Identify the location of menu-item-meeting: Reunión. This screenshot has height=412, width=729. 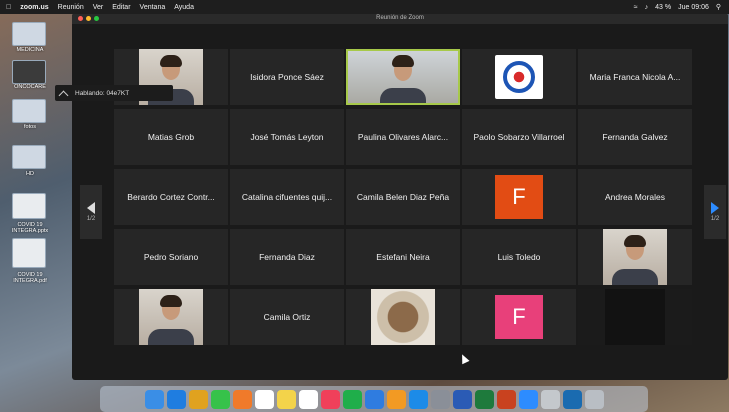
(71, 7).